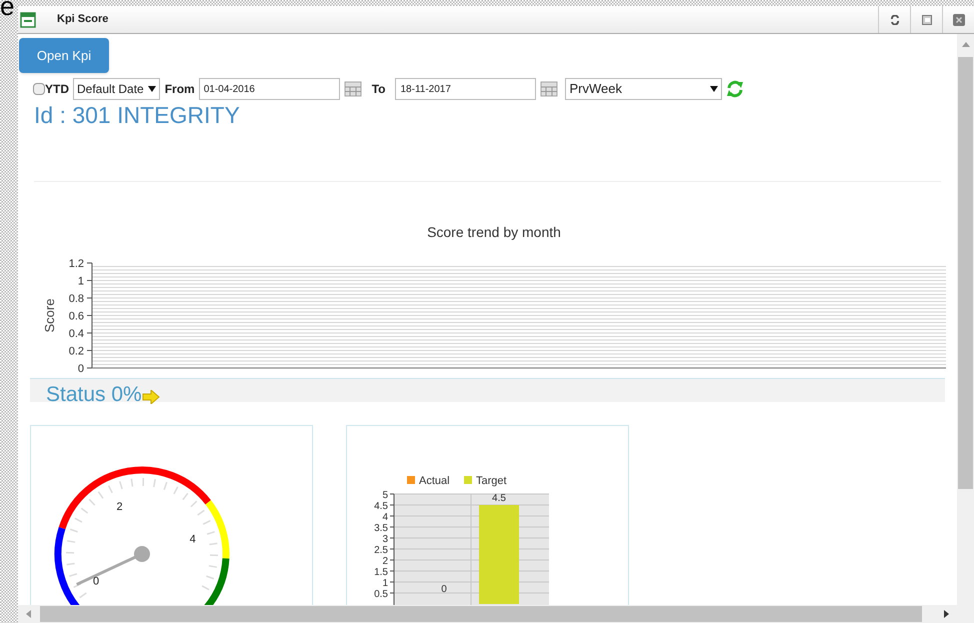 Image resolution: width=974 pixels, height=623 pixels. Describe the element at coordinates (28, 614) in the screenshot. I see `scroll-left-icon` at that location.